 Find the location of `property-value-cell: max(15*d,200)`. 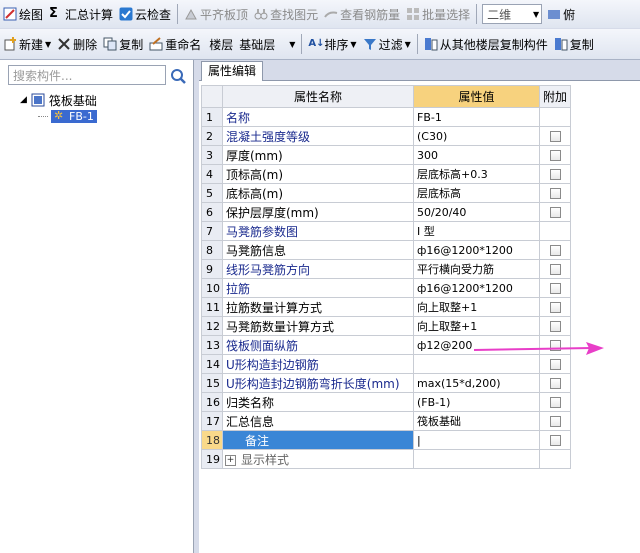

property-value-cell: max(15*d,200) is located at coordinates (476, 383).